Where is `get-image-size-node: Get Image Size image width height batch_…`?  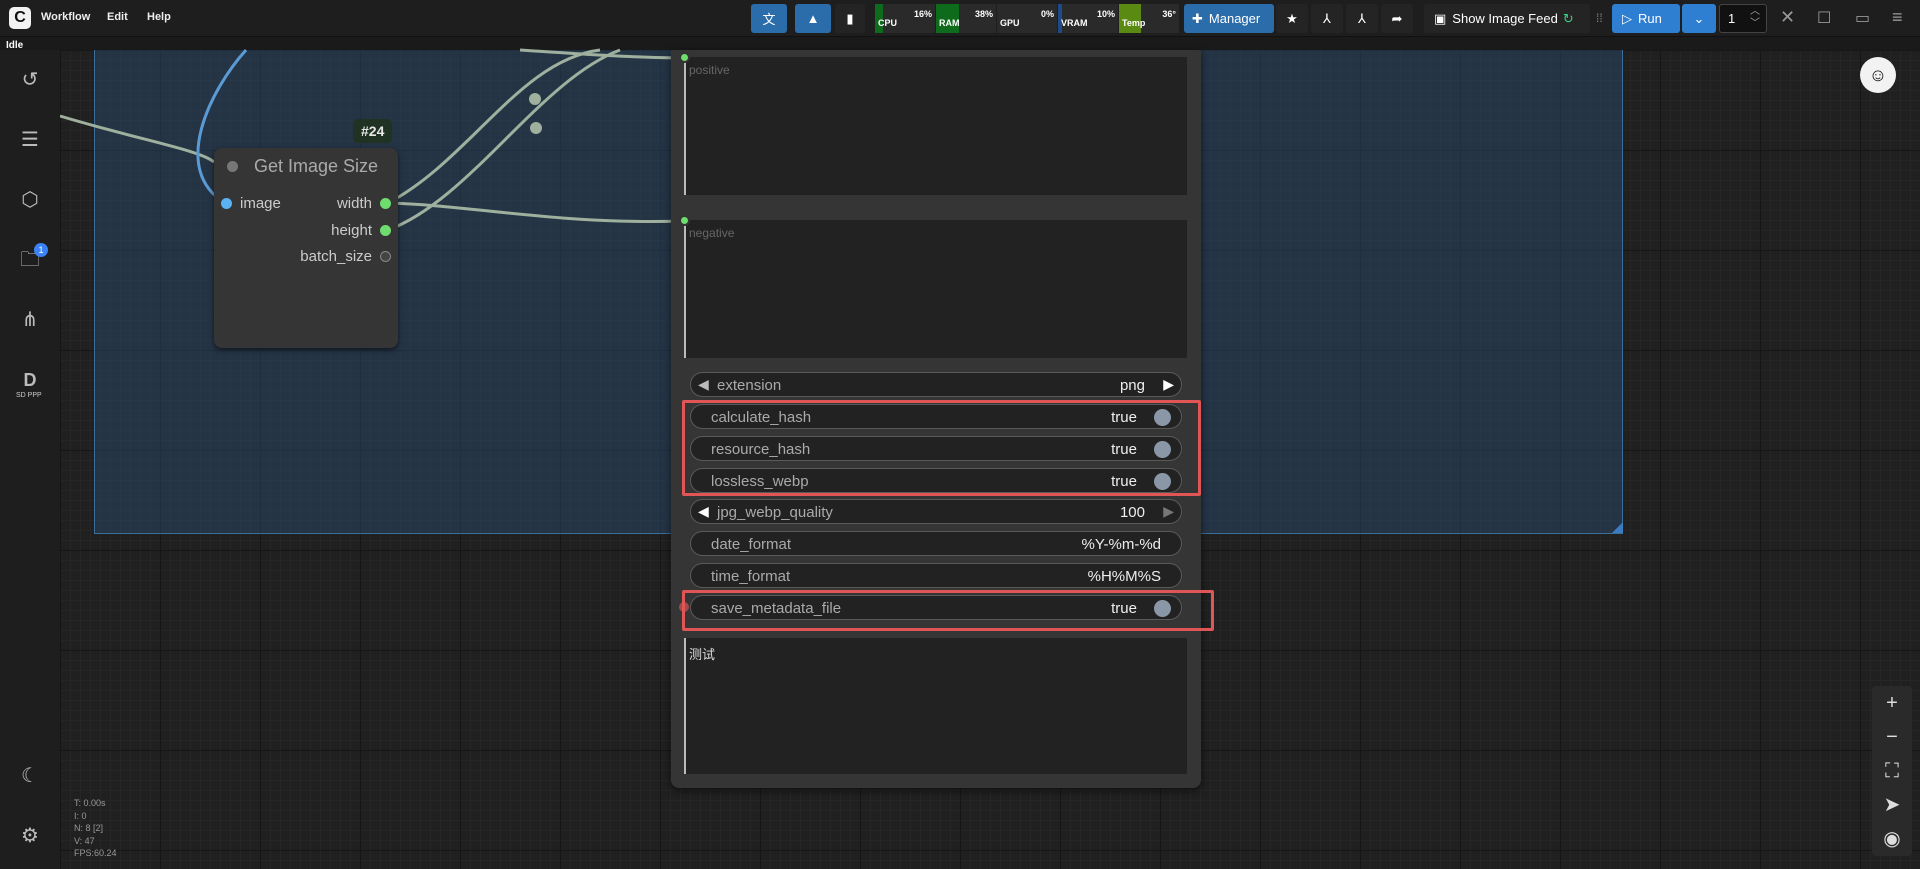
get-image-size-node: Get Image Size image width height batch_… is located at coordinates (306, 248).